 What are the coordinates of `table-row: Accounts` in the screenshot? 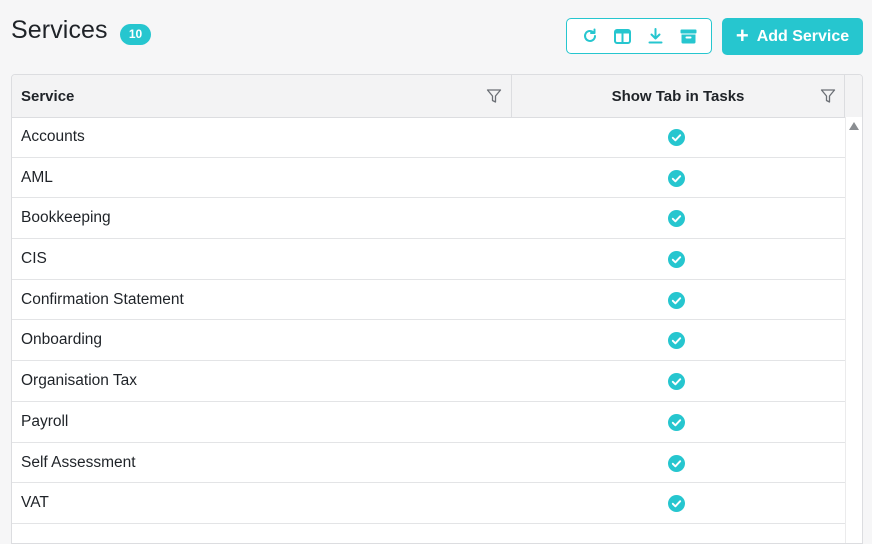 It's located at (428, 137).